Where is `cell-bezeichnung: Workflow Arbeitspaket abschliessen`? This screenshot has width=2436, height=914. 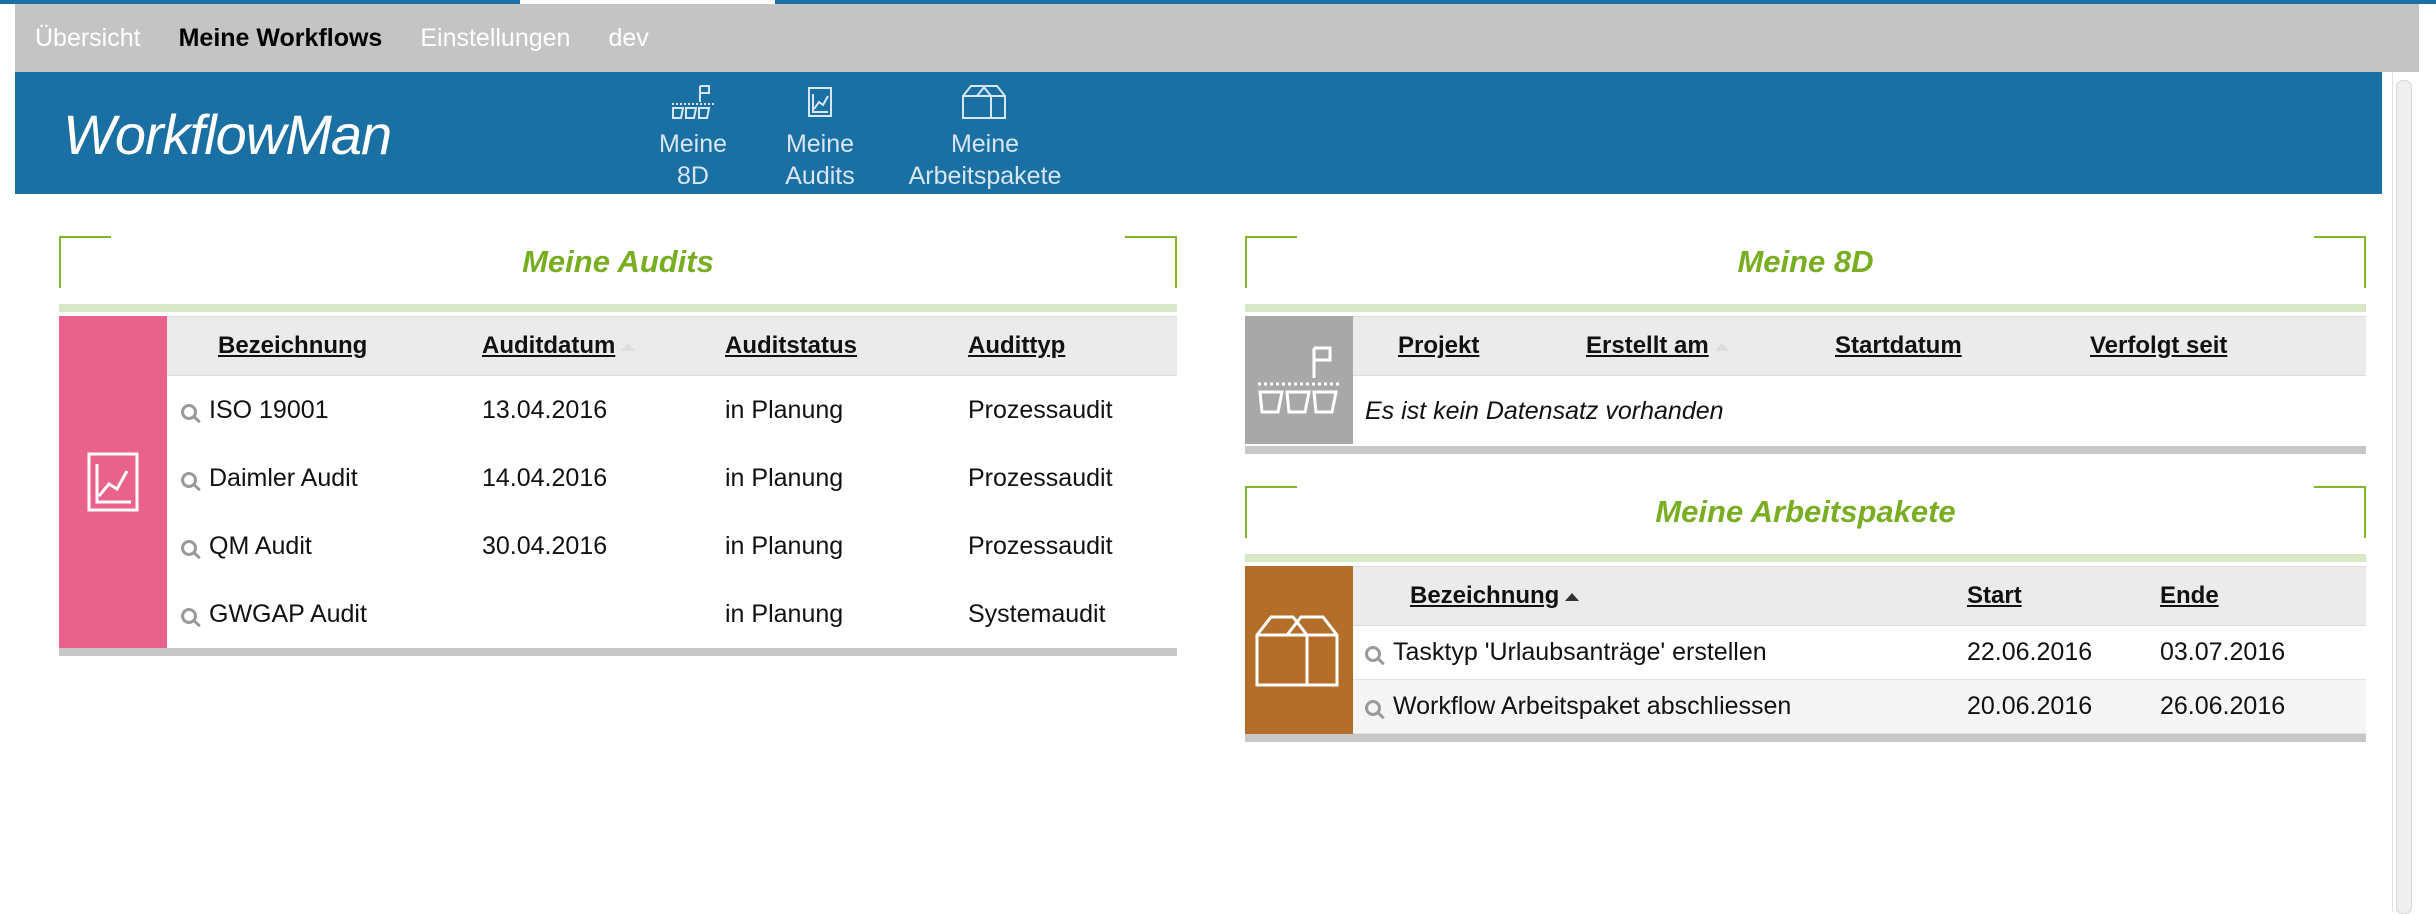 cell-bezeichnung: Workflow Arbeitspaket abschliessen is located at coordinates (1660, 706).